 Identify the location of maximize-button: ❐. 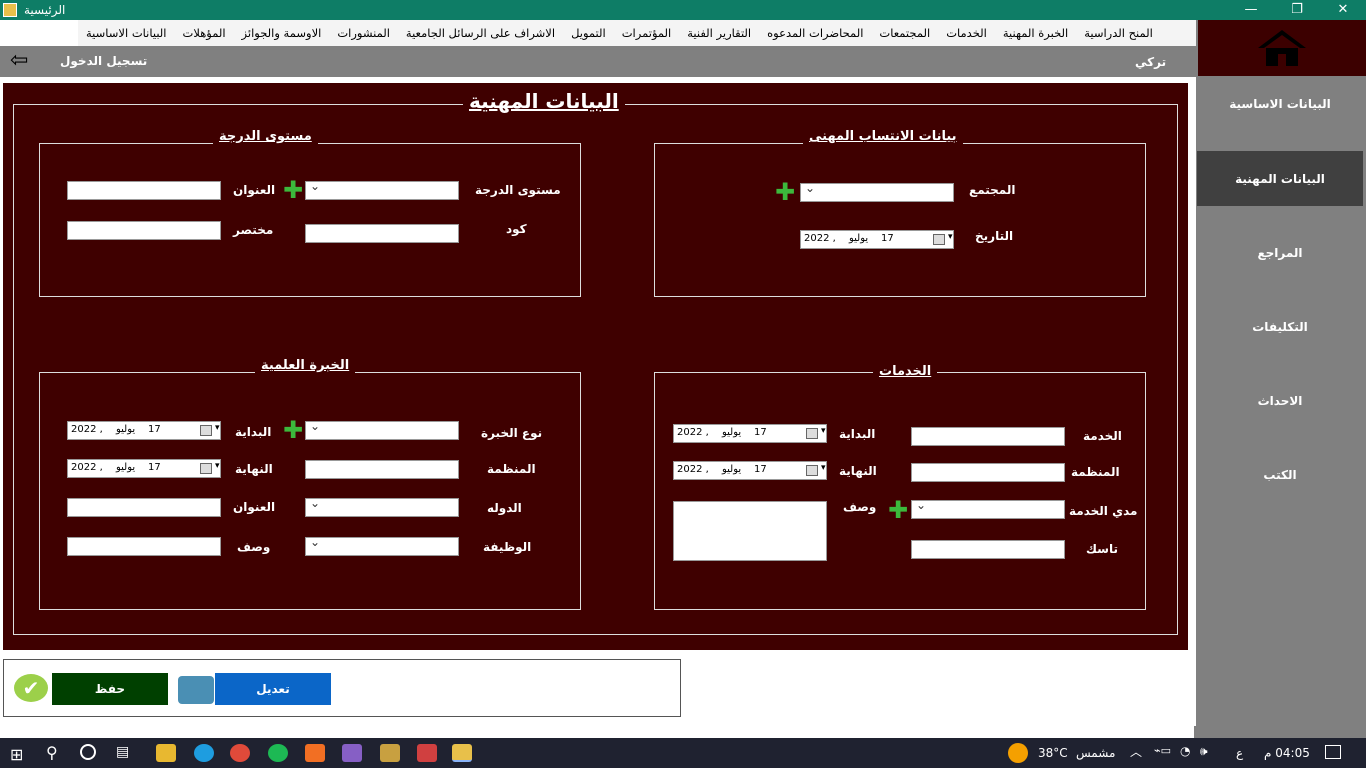
(1297, 10).